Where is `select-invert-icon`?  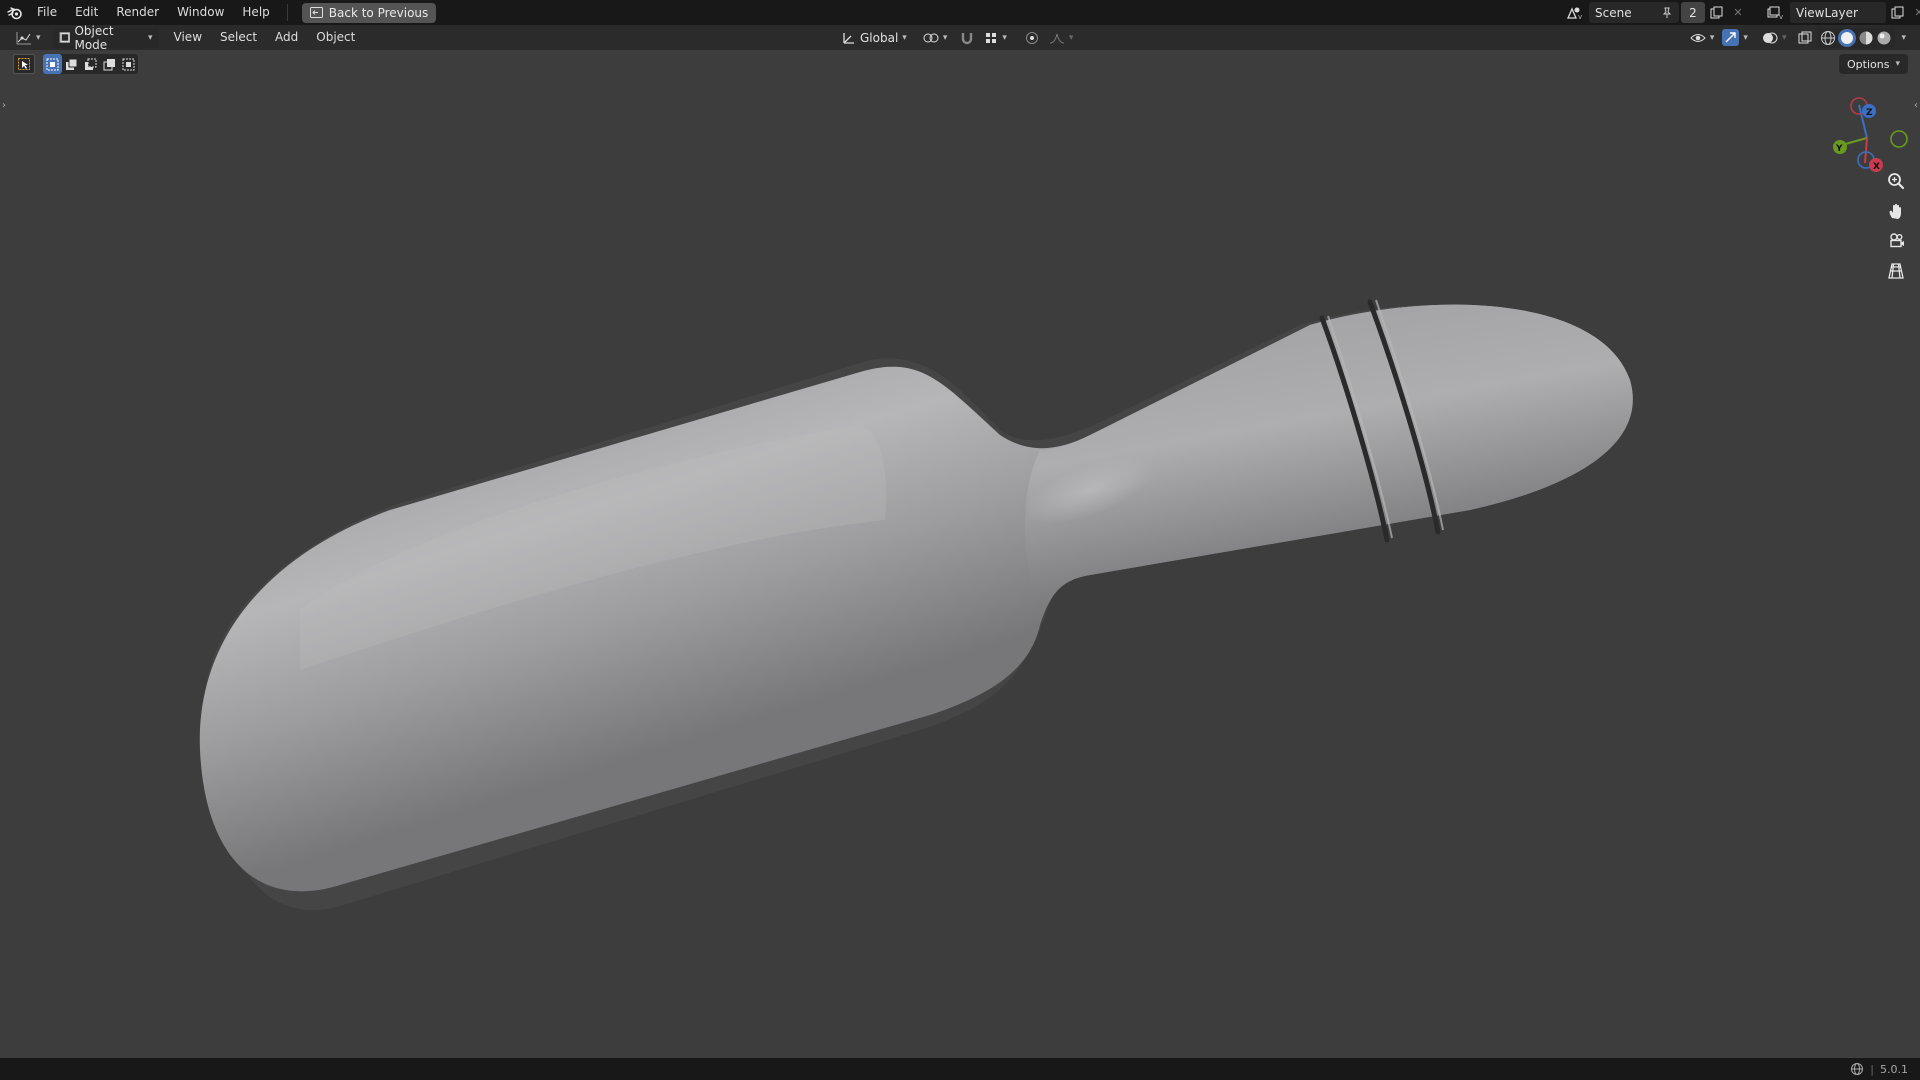 select-invert-icon is located at coordinates (109, 64).